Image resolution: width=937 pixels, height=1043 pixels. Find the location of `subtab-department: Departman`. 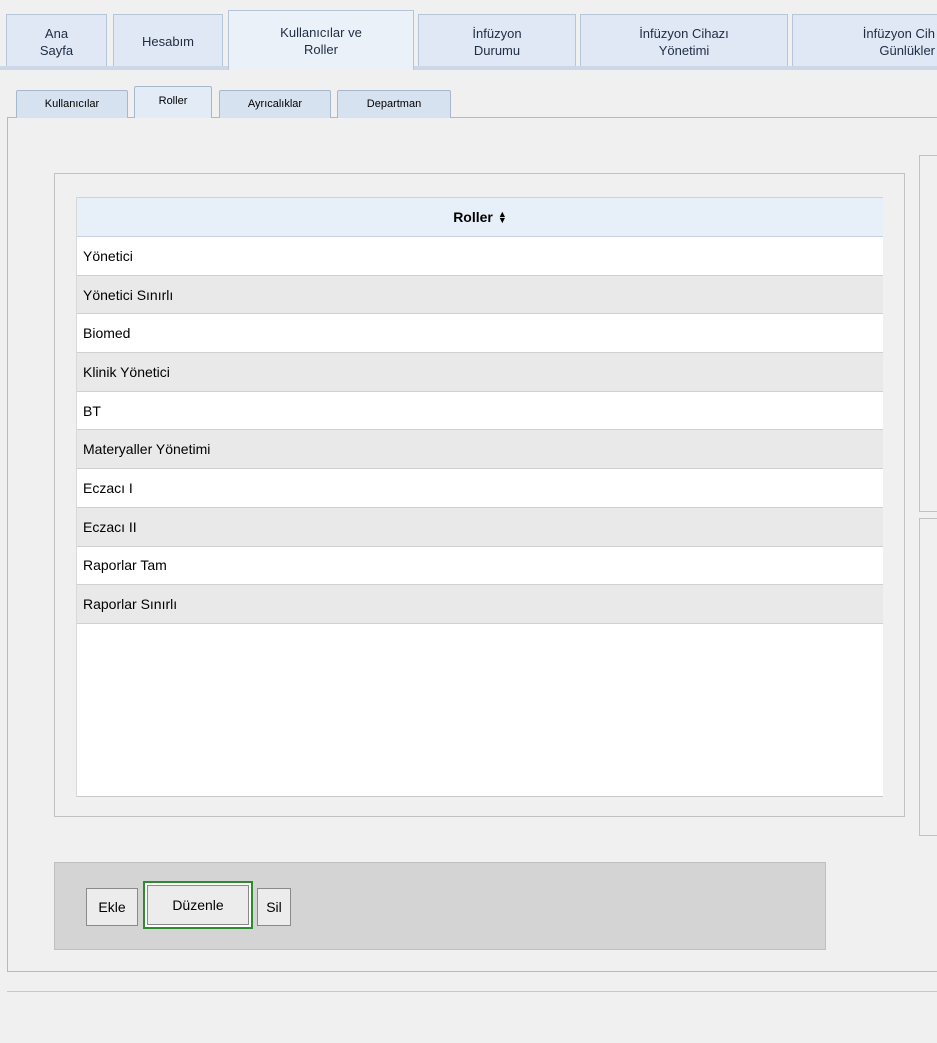

subtab-department: Departman is located at coordinates (394, 104).